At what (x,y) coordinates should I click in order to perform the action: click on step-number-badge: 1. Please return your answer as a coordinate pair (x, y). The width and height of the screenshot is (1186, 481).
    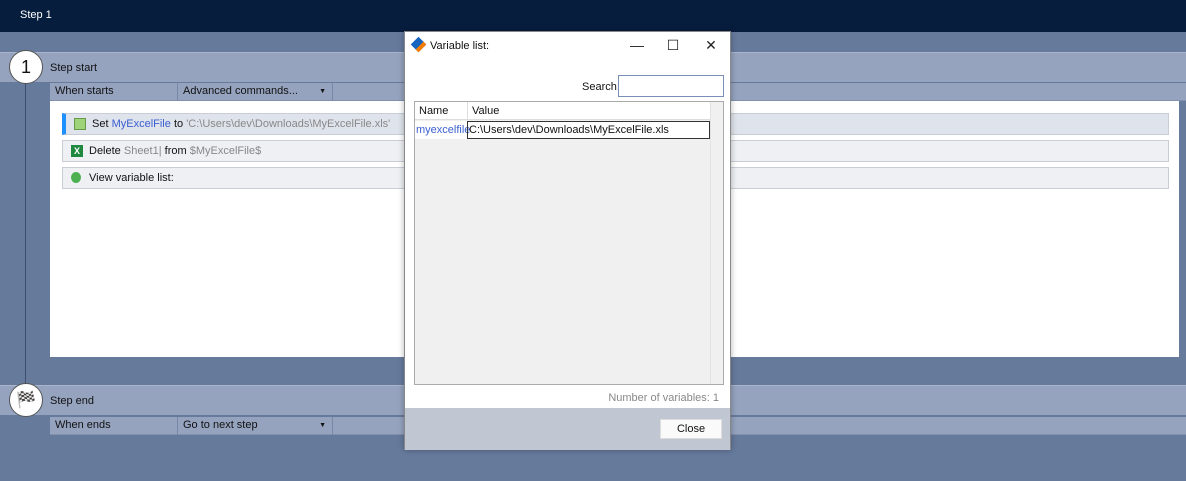
    Looking at the image, I should click on (26, 67).